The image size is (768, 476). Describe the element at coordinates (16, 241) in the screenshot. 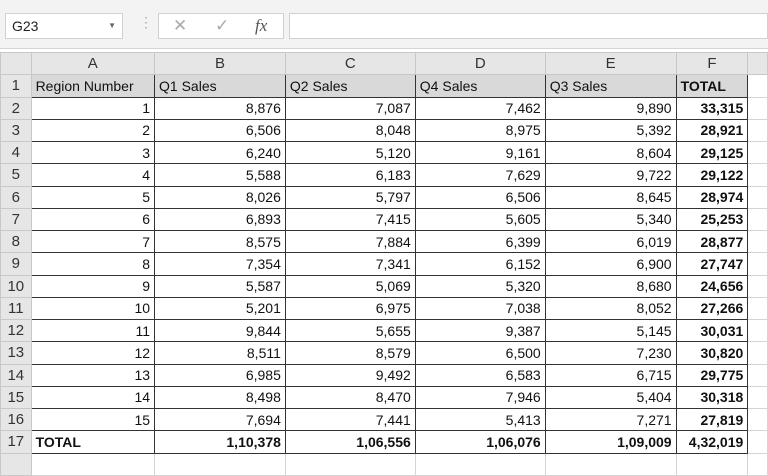

I see `row-header: 8` at that location.